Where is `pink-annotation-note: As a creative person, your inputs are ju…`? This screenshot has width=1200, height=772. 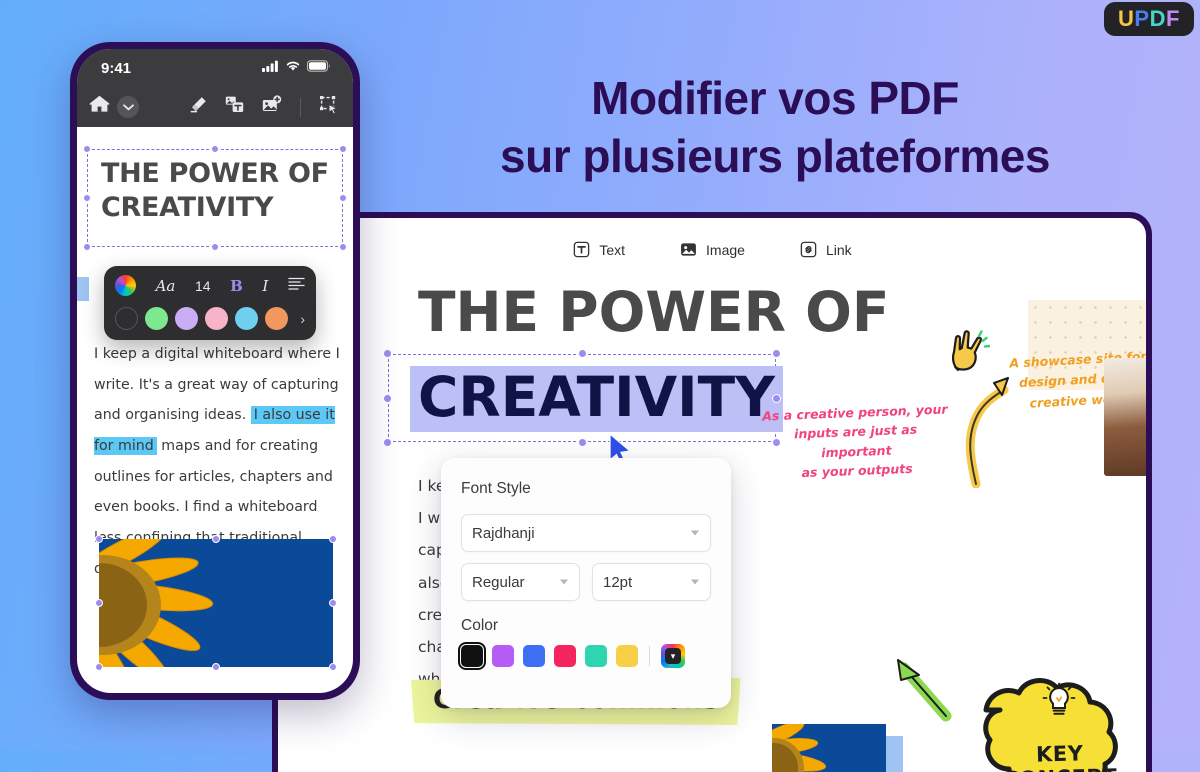
pink-annotation-note: As a creative person, your inputs are ju… is located at coordinates (856, 441).